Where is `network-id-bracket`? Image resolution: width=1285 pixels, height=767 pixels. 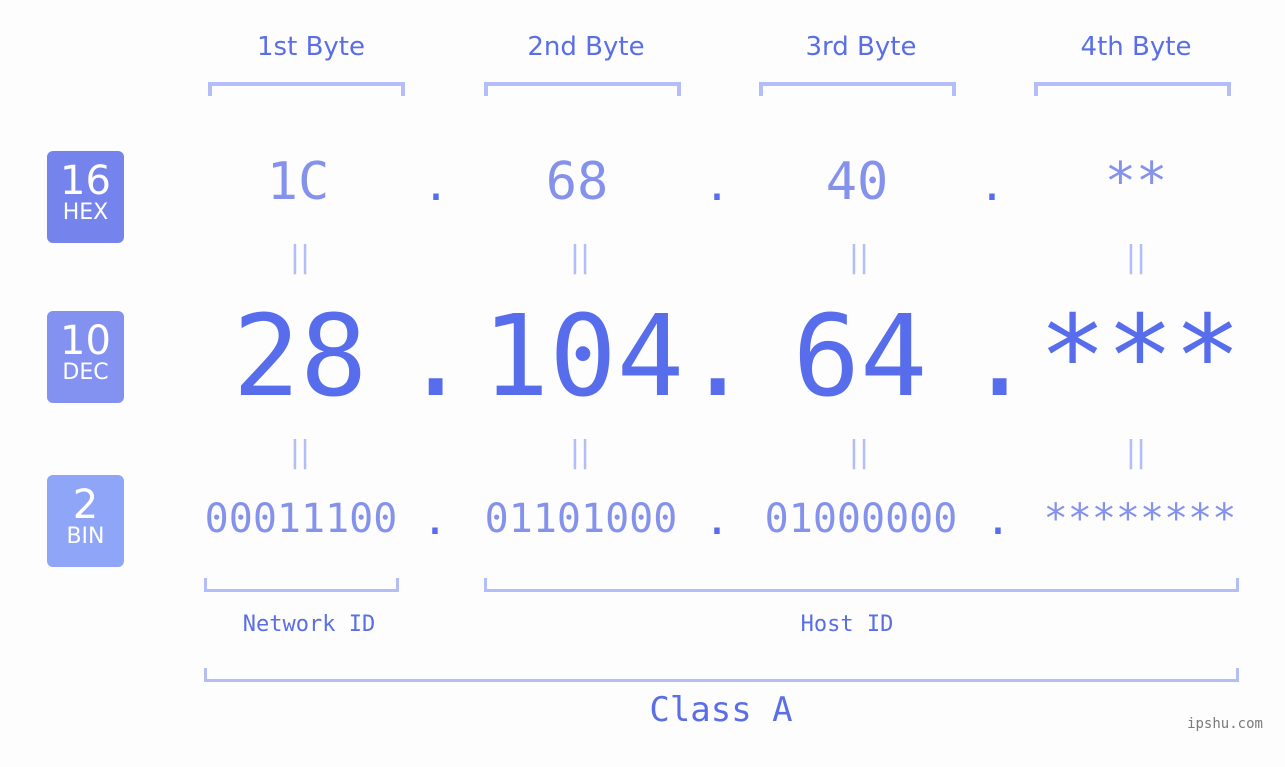 network-id-bracket is located at coordinates (301, 585).